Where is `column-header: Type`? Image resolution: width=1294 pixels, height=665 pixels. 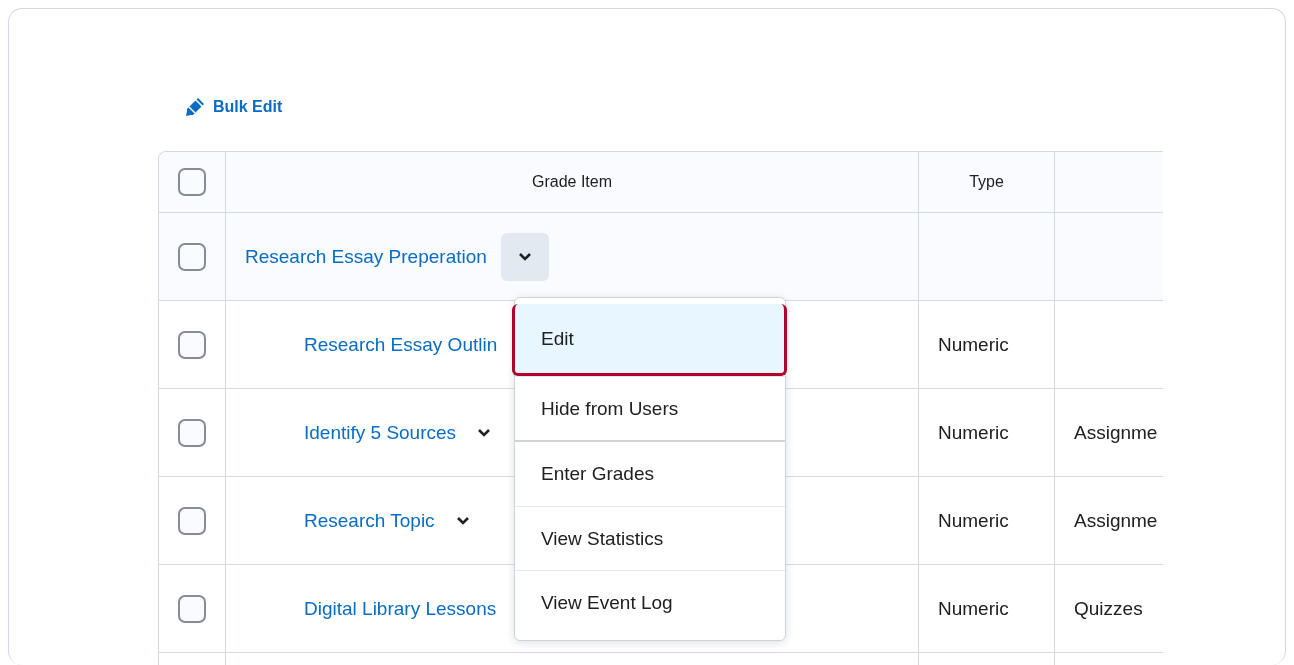 column-header: Type is located at coordinates (987, 182).